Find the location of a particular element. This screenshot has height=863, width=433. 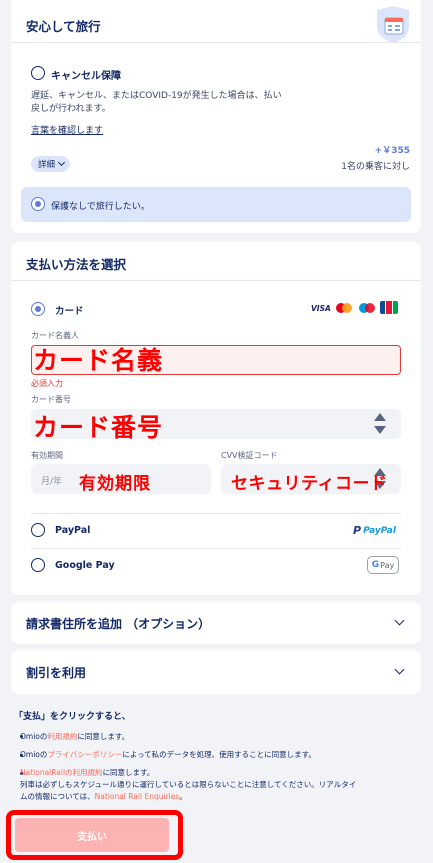

paypal-logo-text: PayPal is located at coordinates (379, 530).